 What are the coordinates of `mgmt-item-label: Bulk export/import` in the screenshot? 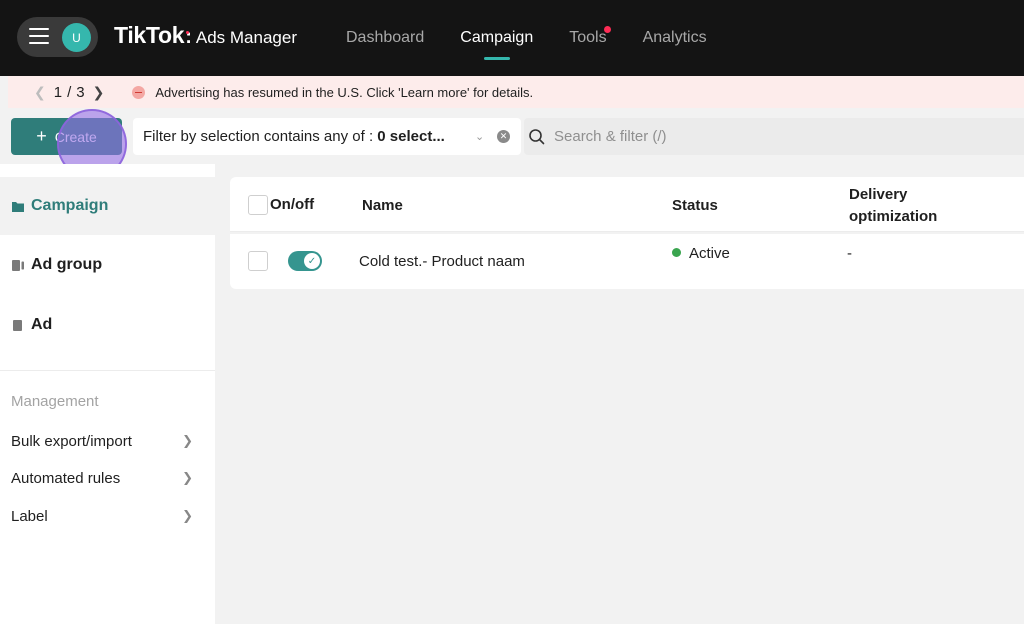 It's located at (71, 441).